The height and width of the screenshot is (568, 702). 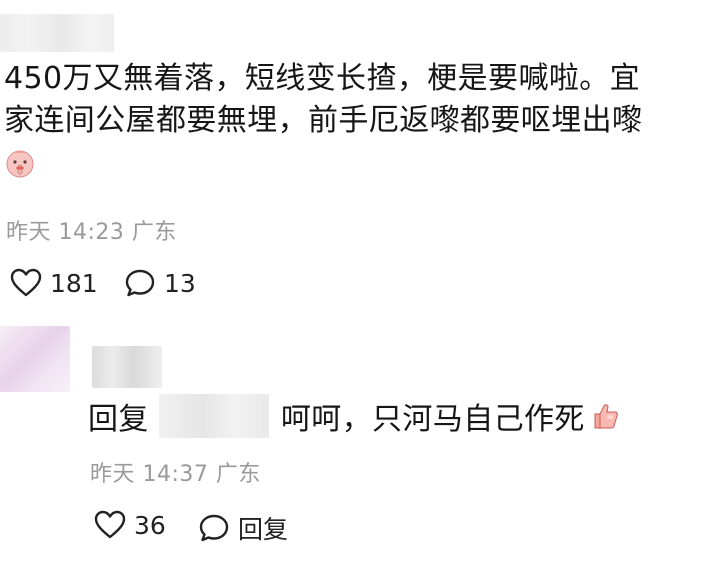 I want to click on like-count: 181, so click(x=74, y=283).